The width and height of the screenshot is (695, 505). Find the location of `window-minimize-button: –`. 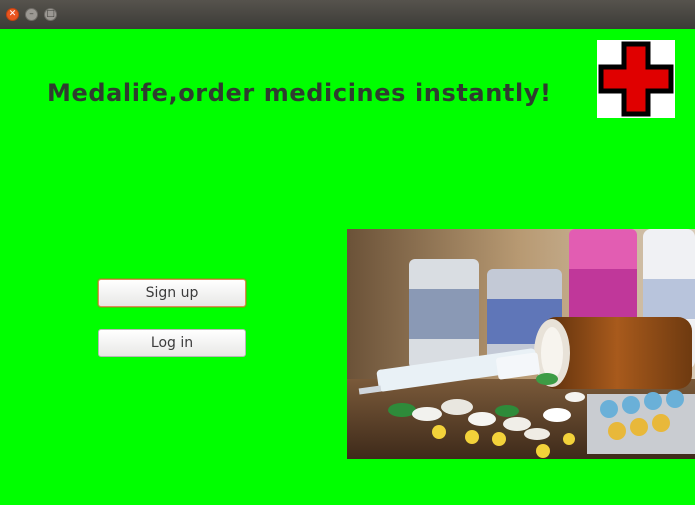

window-minimize-button: – is located at coordinates (31, 14).